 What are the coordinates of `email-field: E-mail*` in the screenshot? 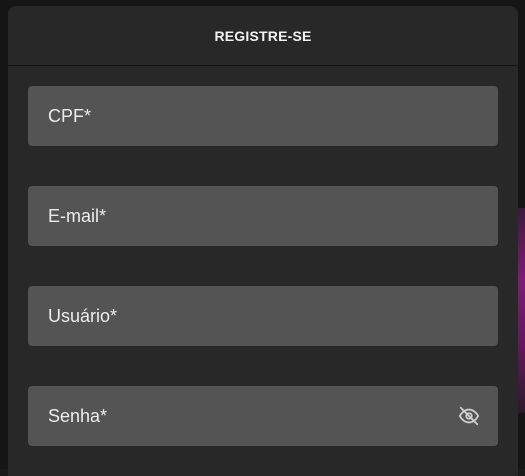 It's located at (263, 216).